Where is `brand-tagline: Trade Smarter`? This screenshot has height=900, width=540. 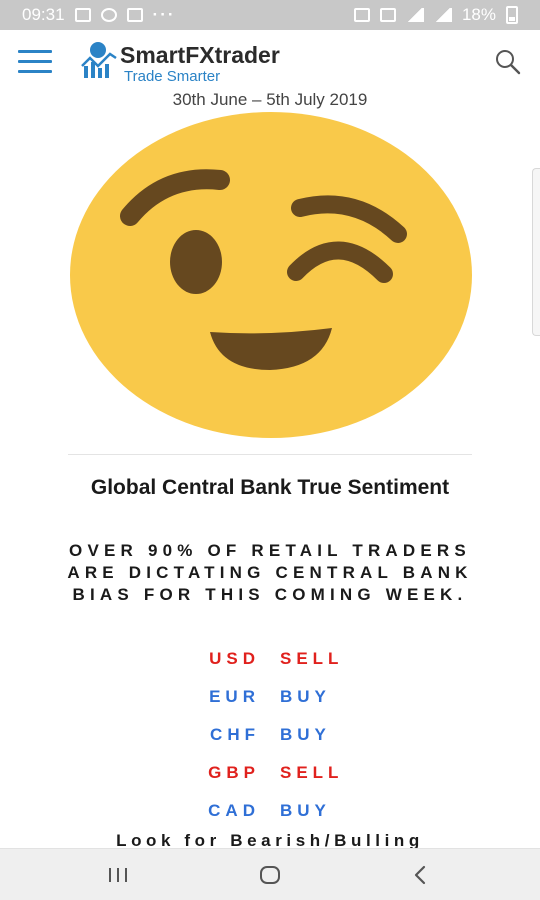
brand-tagline: Trade Smarter is located at coordinates (172, 76).